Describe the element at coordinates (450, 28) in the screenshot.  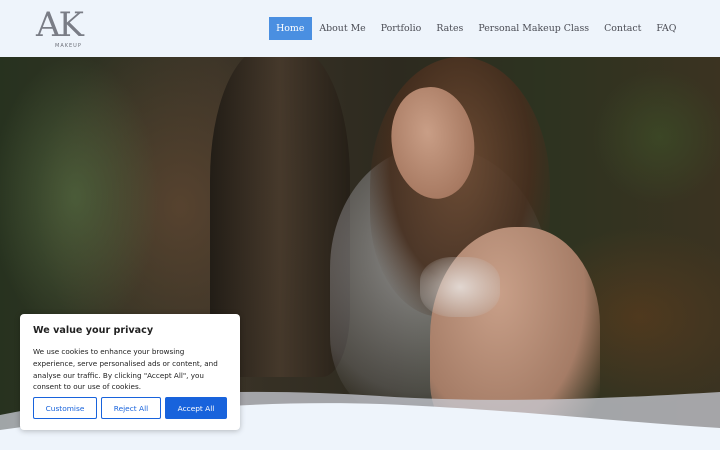
I see `nav-item-rates: Rates` at that location.